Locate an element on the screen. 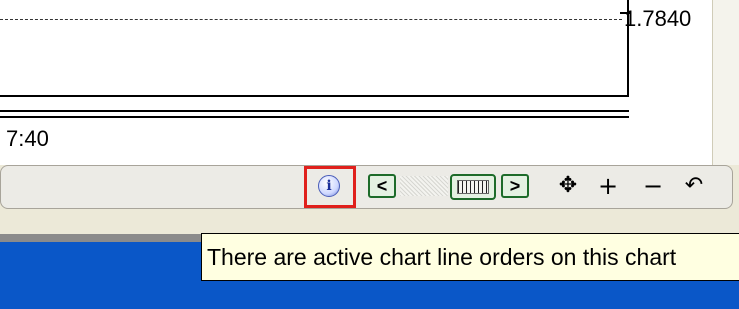  time-axis-border-bottom is located at coordinates (314, 117).